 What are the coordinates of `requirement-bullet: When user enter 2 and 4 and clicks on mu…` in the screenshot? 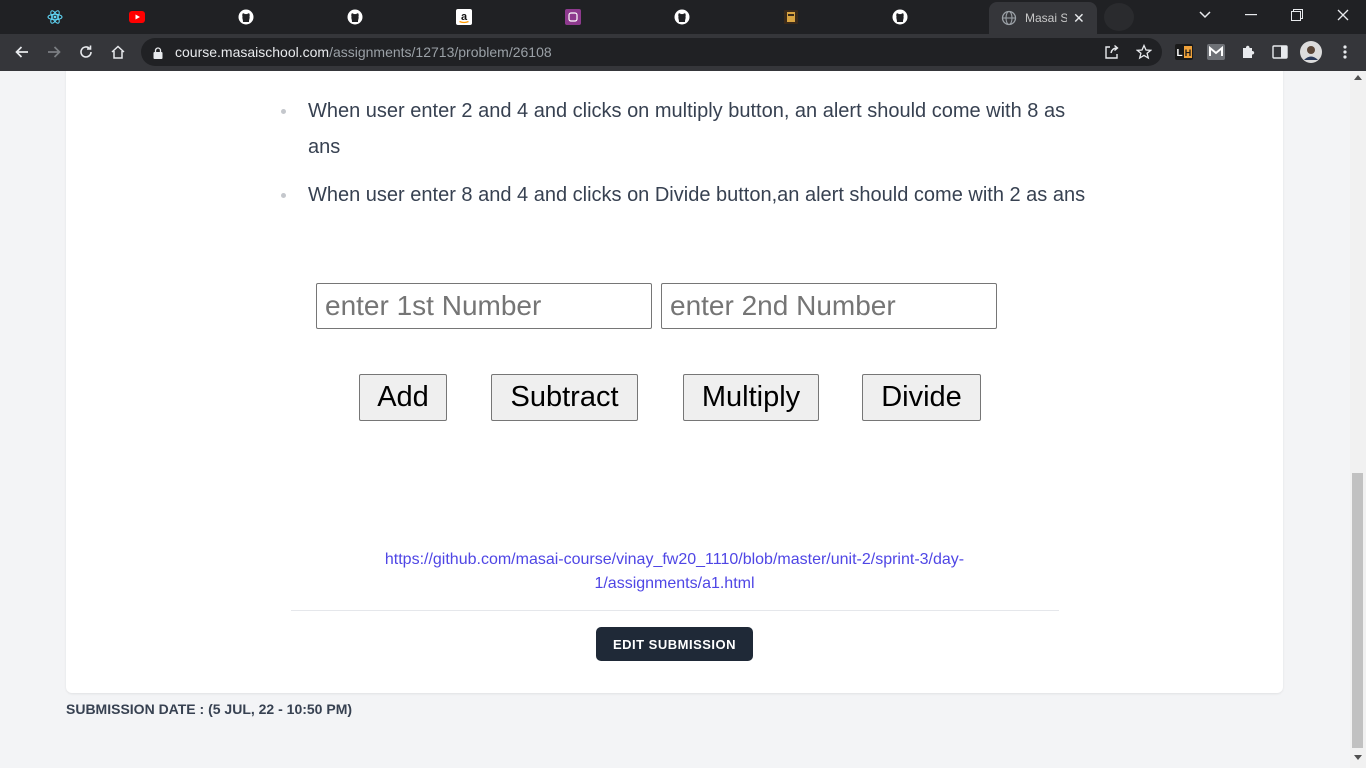 It's located at (684, 129).